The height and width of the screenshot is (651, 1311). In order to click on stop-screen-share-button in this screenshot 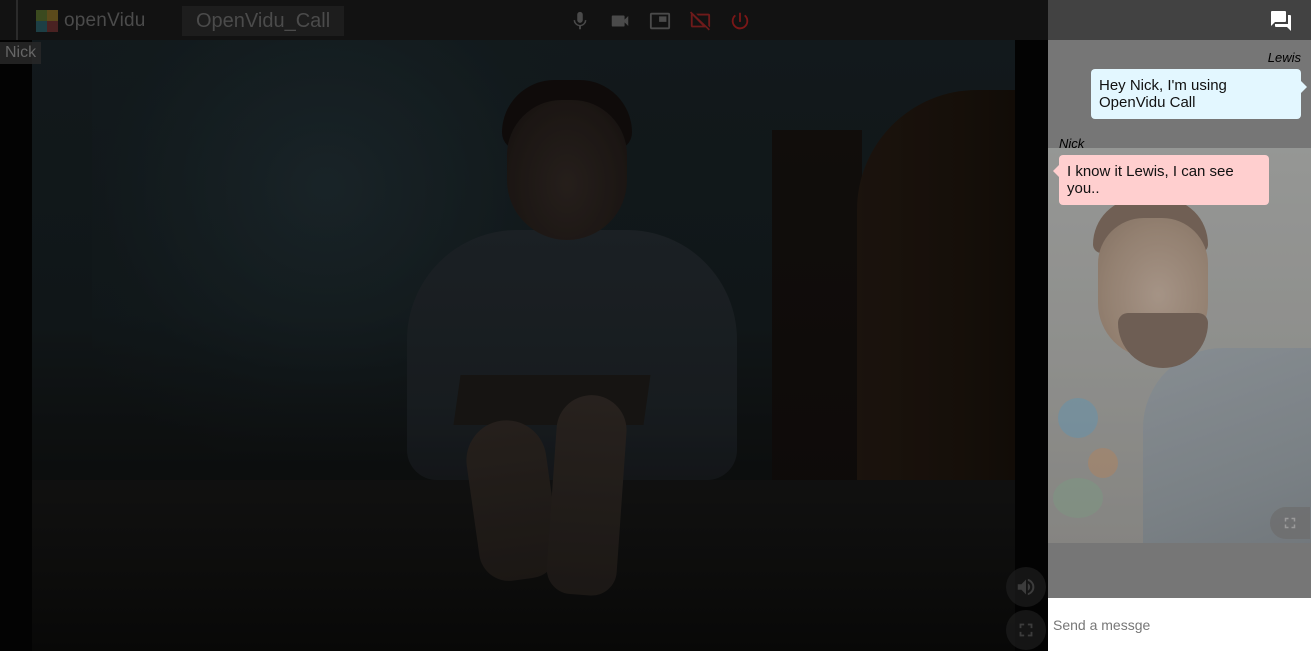, I will do `click(700, 21)`.